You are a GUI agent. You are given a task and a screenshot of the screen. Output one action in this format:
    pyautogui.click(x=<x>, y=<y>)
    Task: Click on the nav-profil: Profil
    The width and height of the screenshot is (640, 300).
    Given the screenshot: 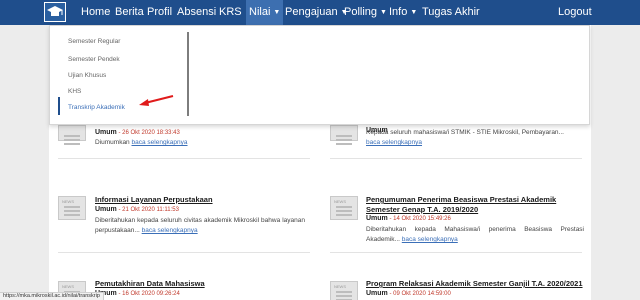 What is the action you would take?
    pyautogui.click(x=159, y=12)
    